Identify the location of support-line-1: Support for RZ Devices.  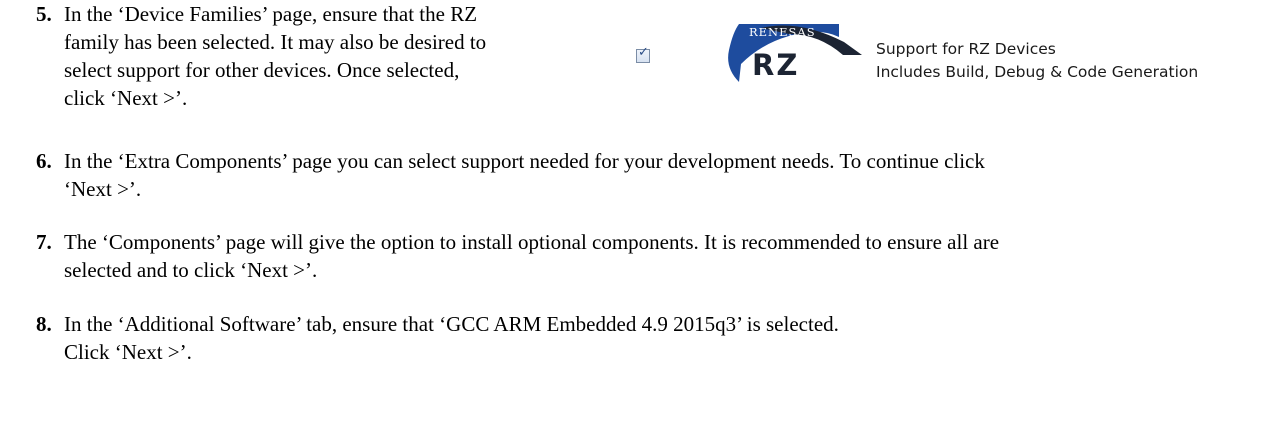
(966, 49).